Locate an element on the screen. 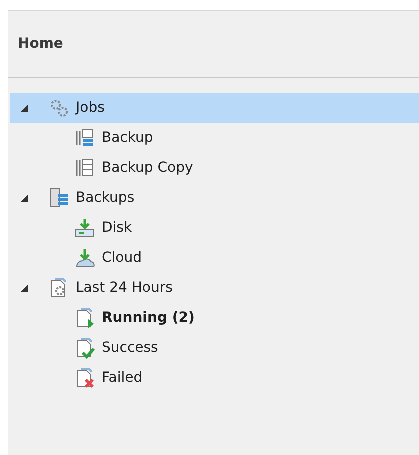  tree-label: Last 24 Hours is located at coordinates (124, 288).